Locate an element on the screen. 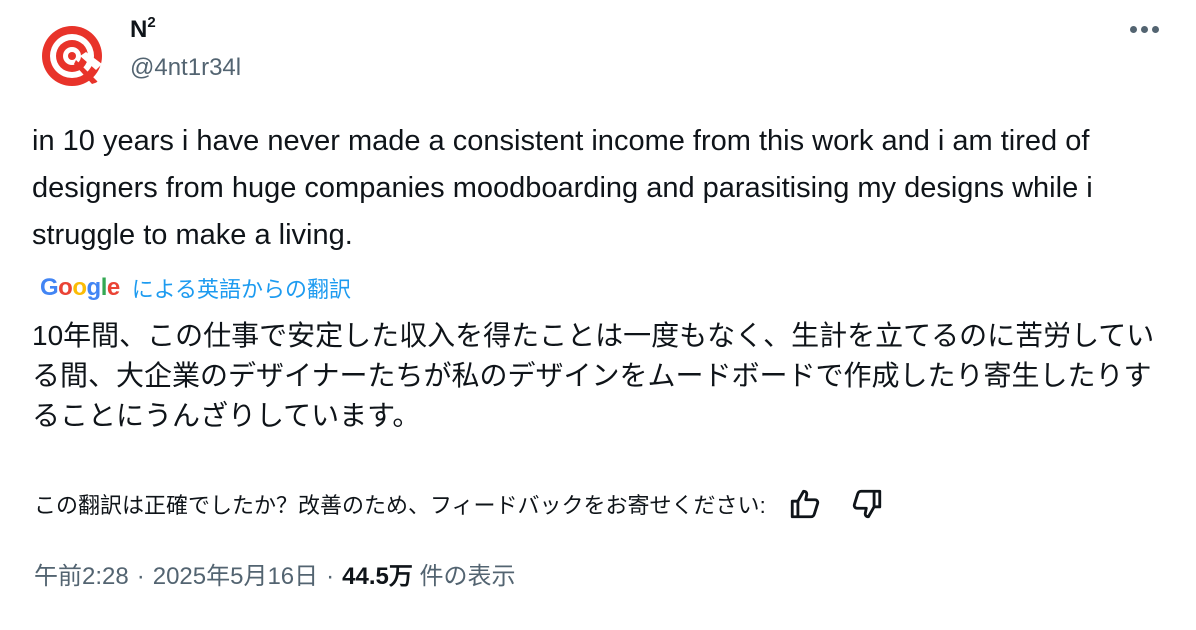 The width and height of the screenshot is (1196, 630). google-logo-letter: e is located at coordinates (113, 287).